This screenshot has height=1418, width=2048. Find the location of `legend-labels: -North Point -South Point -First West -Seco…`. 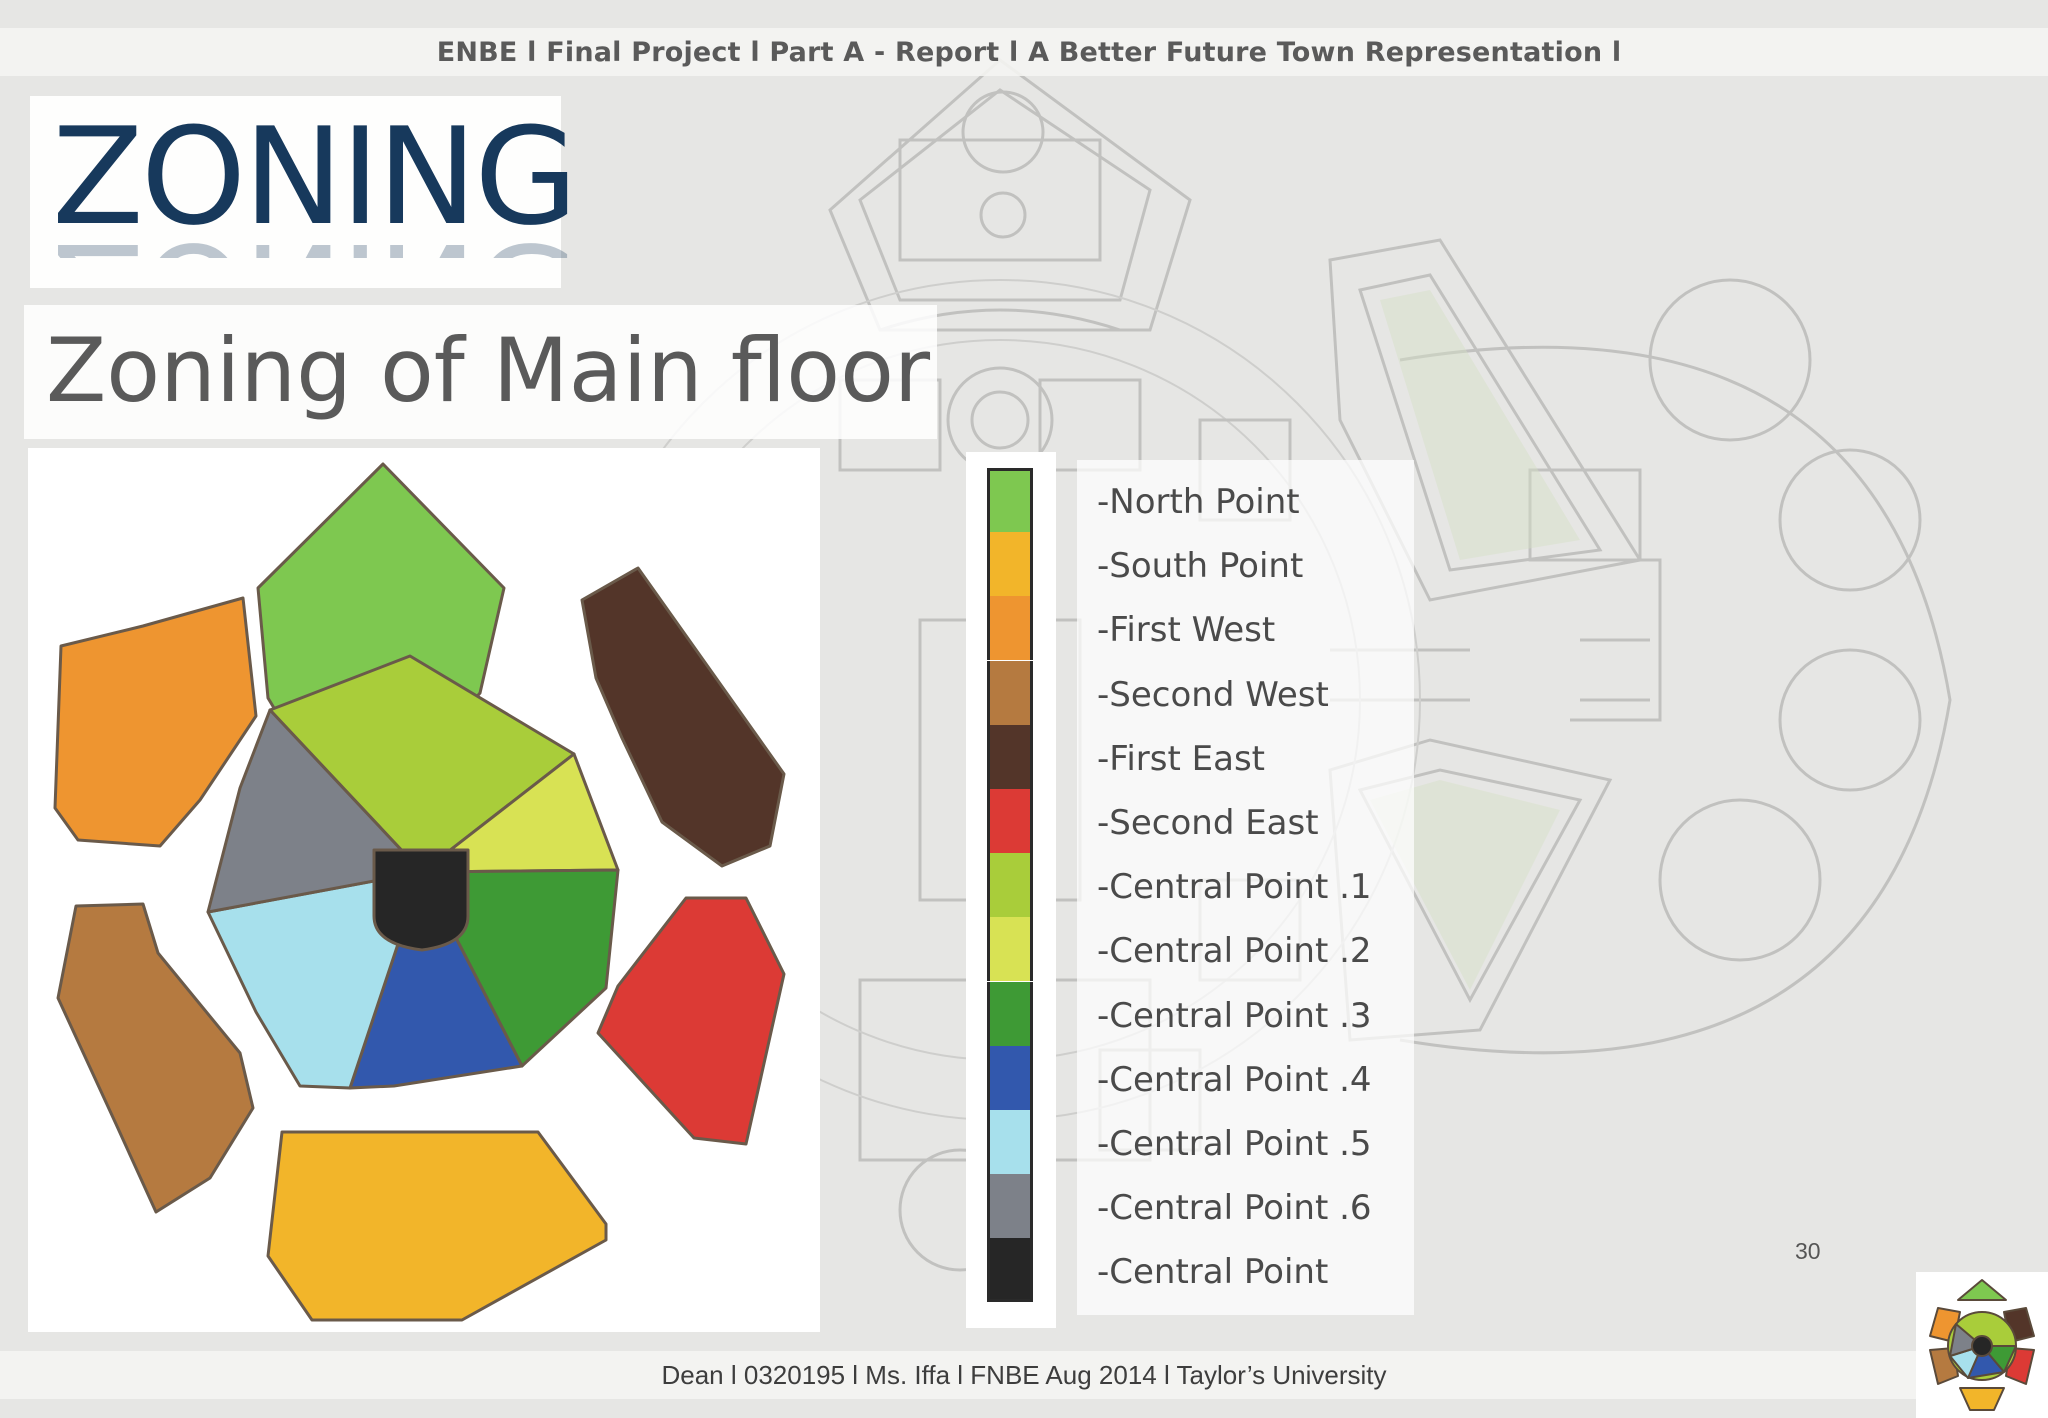

legend-labels: -North Point -South Point -First West -Seco… is located at coordinates (1245, 887).